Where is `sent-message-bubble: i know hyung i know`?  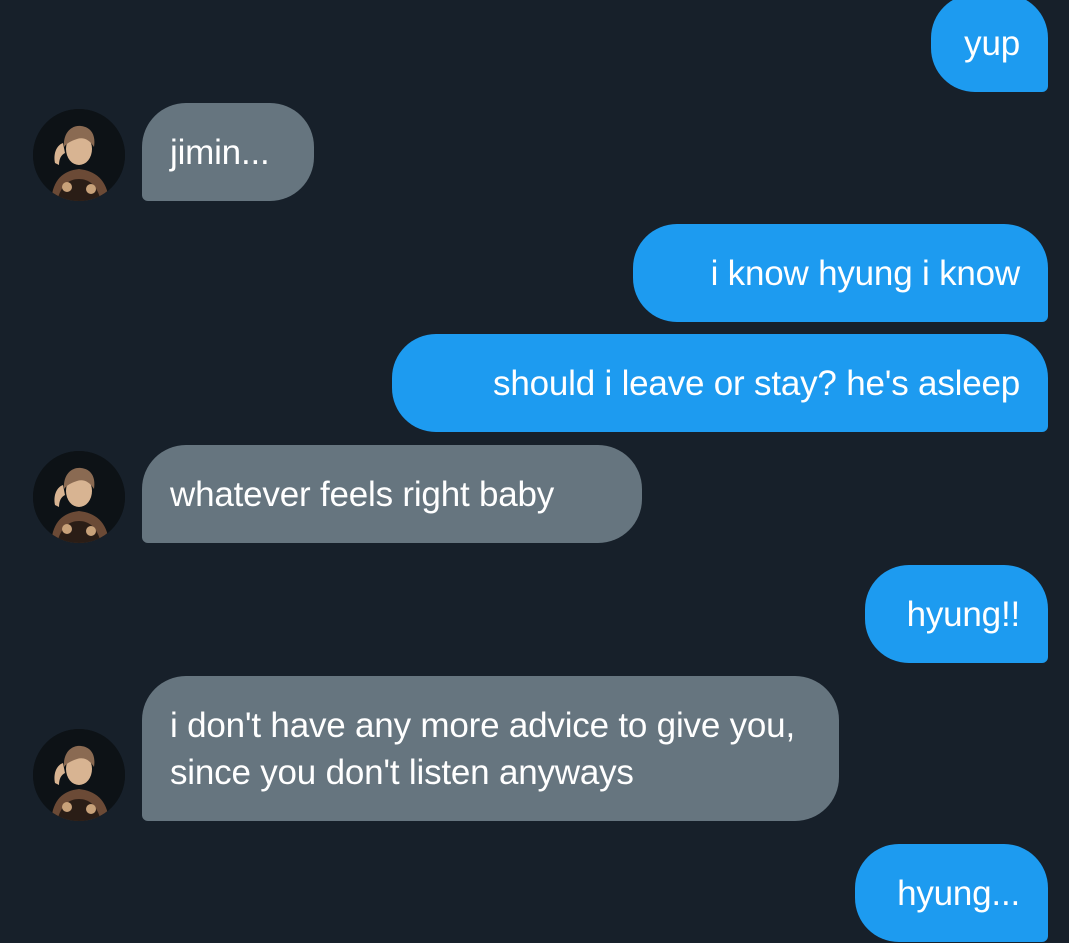
sent-message-bubble: i know hyung i know is located at coordinates (840, 273).